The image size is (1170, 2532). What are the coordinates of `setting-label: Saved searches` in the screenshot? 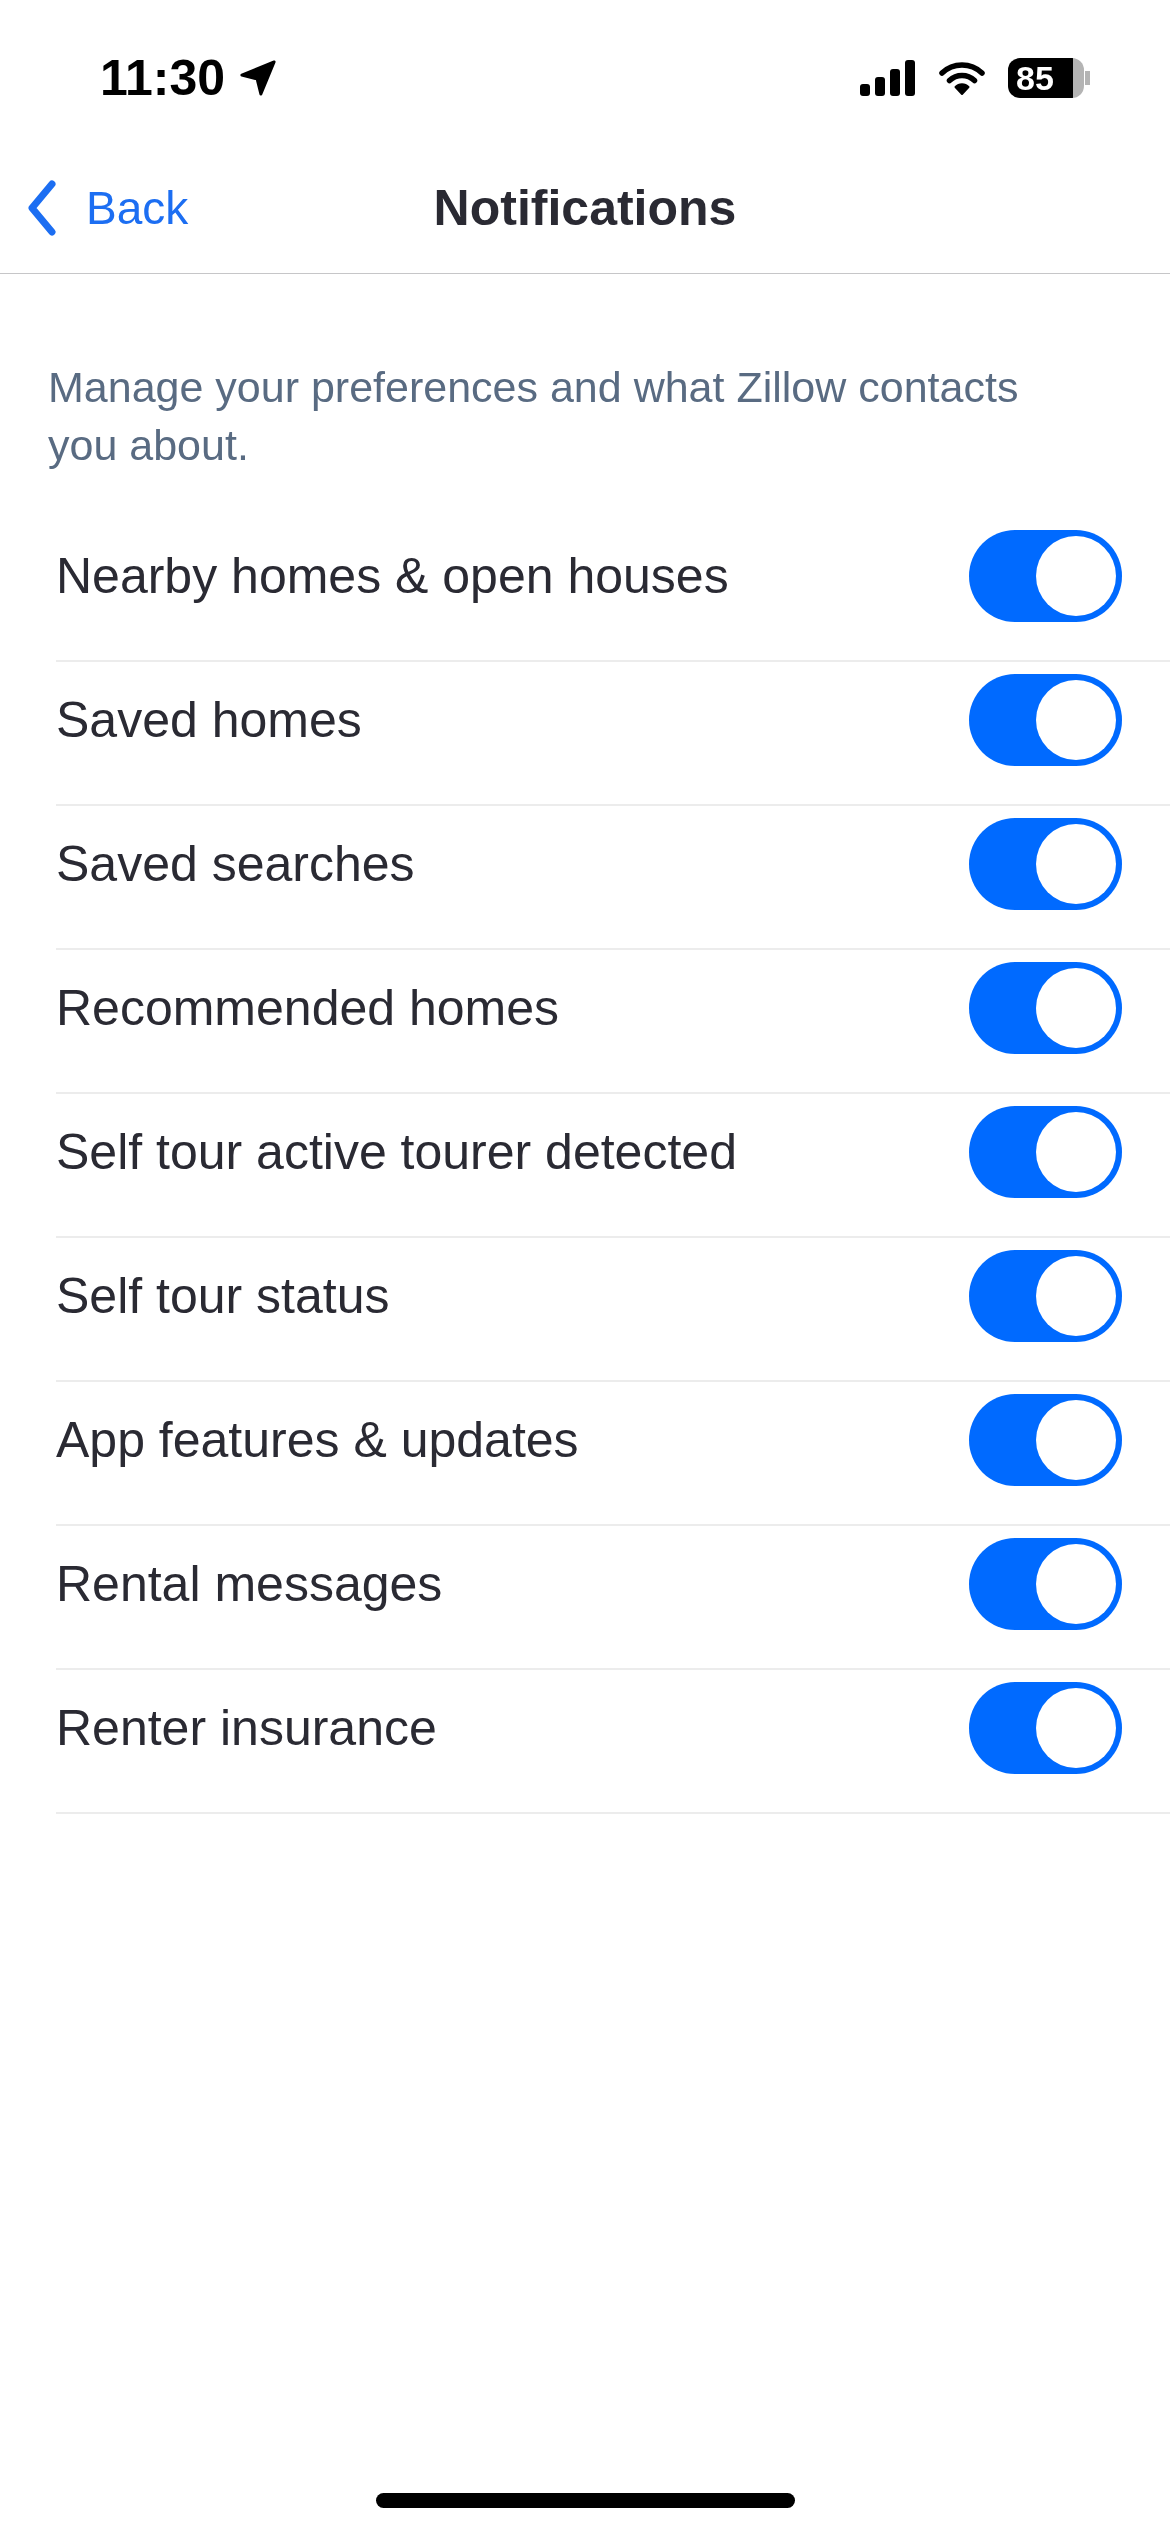 It's located at (236, 864).